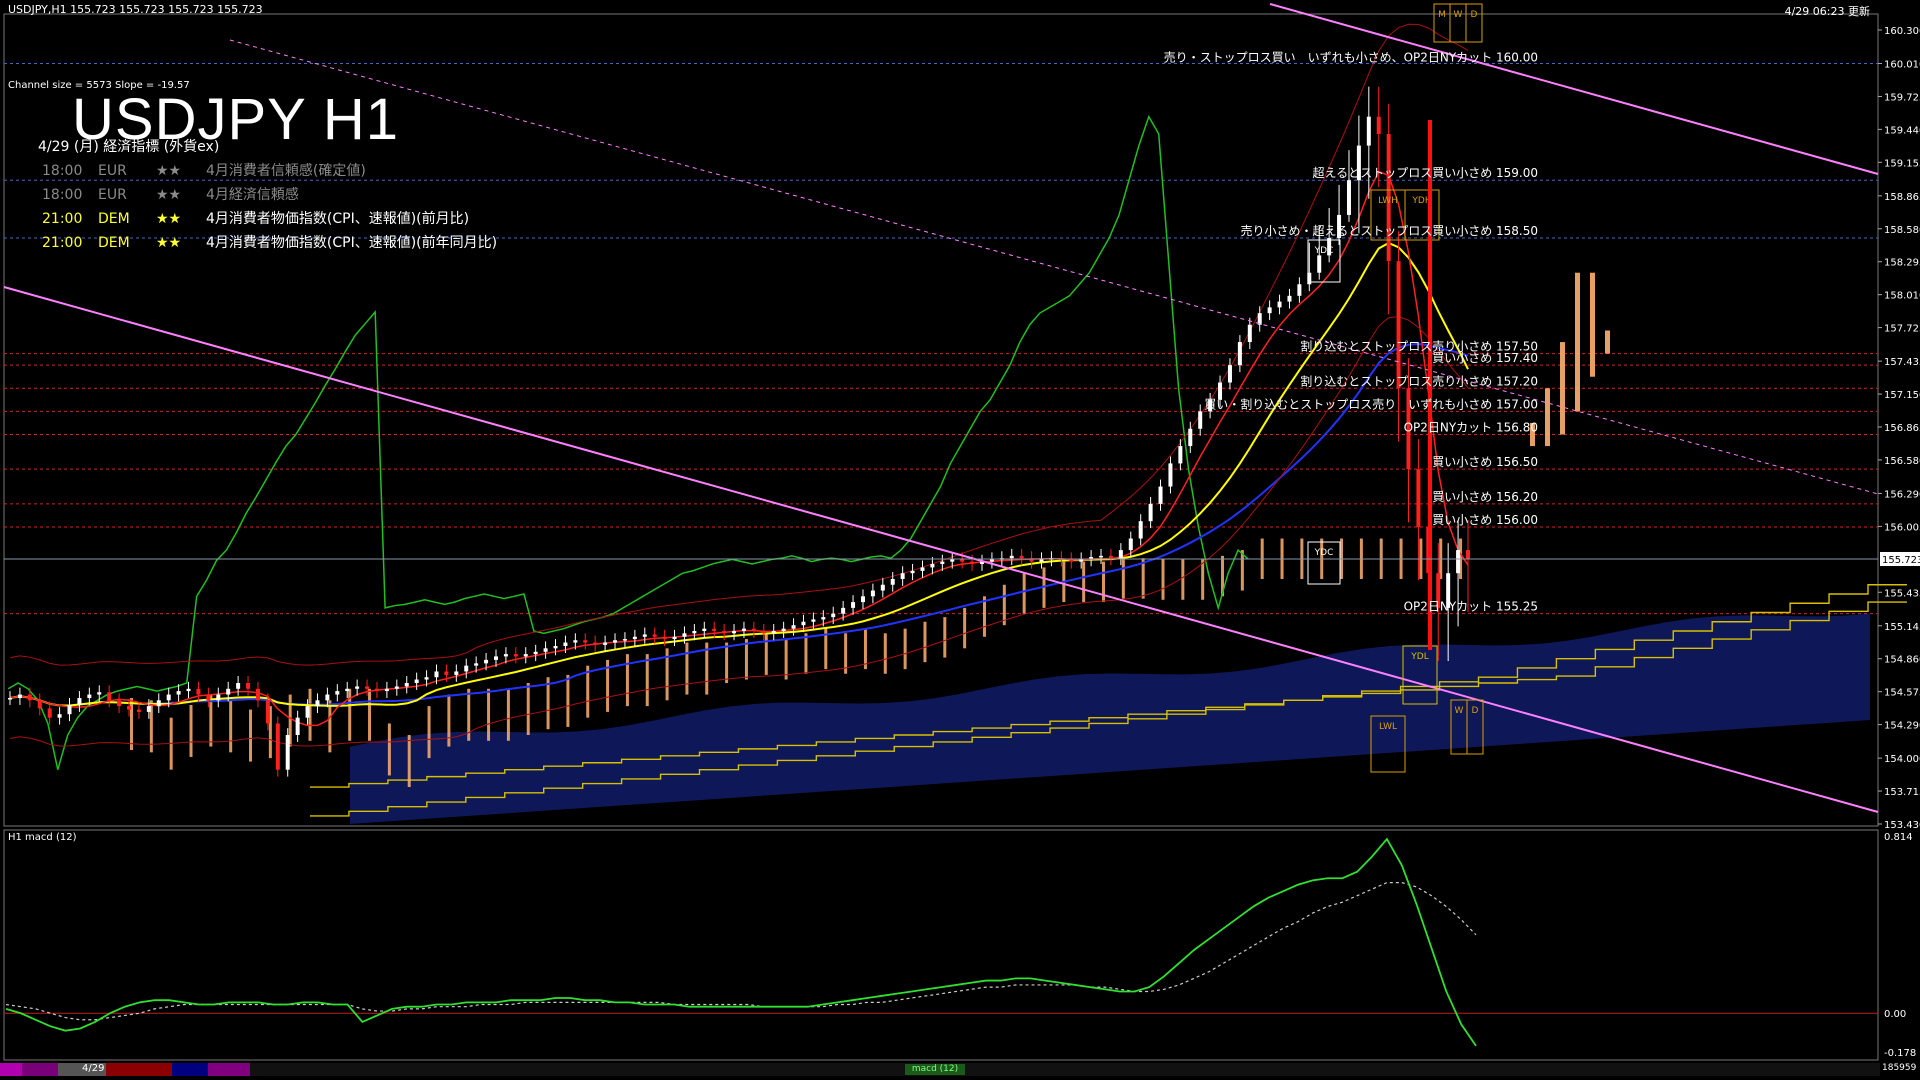 The width and height of the screenshot is (1920, 1080). What do you see at coordinates (1902, 660) in the screenshot?
I see `price-tick-label: 154.860` at bounding box center [1902, 660].